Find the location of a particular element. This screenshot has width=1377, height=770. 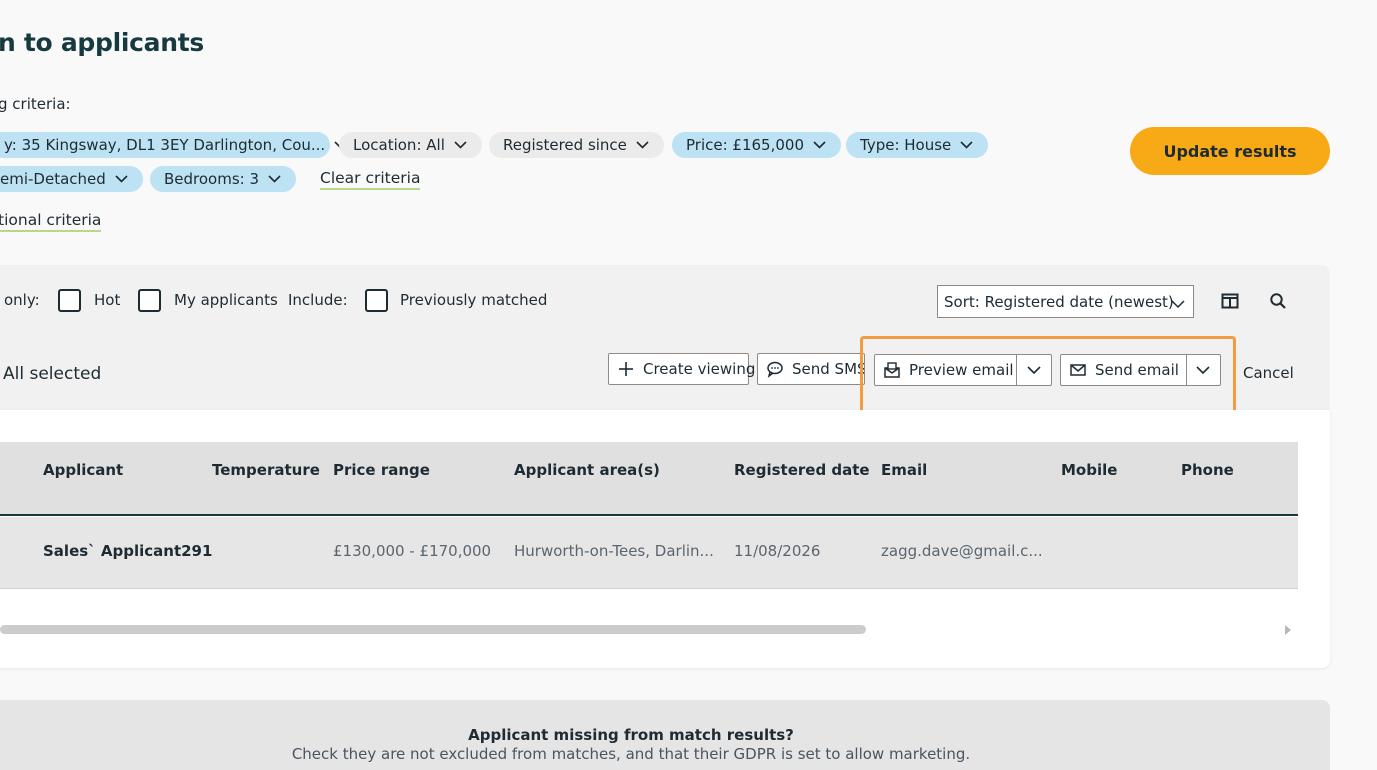

chat-bubble-icon is located at coordinates (775, 369).